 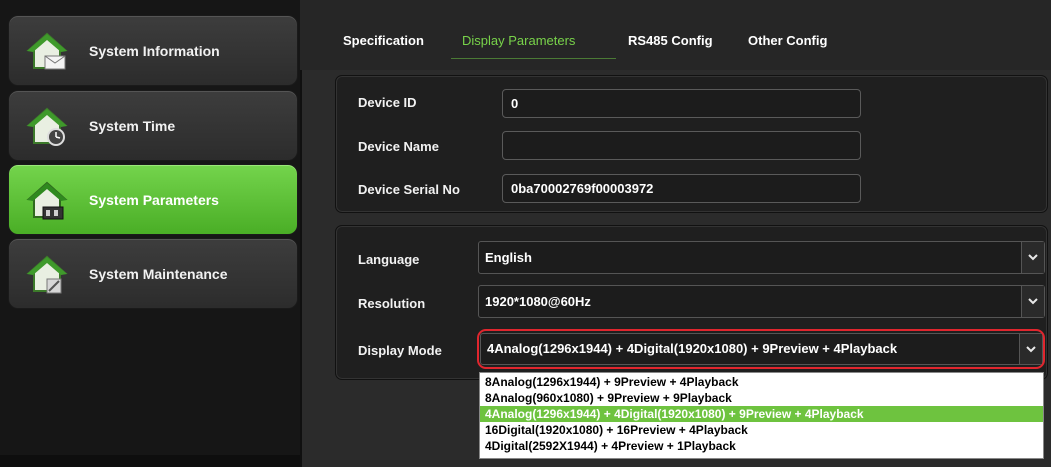 What do you see at coordinates (150, 461) in the screenshot?
I see `sidebar-footer` at bounding box center [150, 461].